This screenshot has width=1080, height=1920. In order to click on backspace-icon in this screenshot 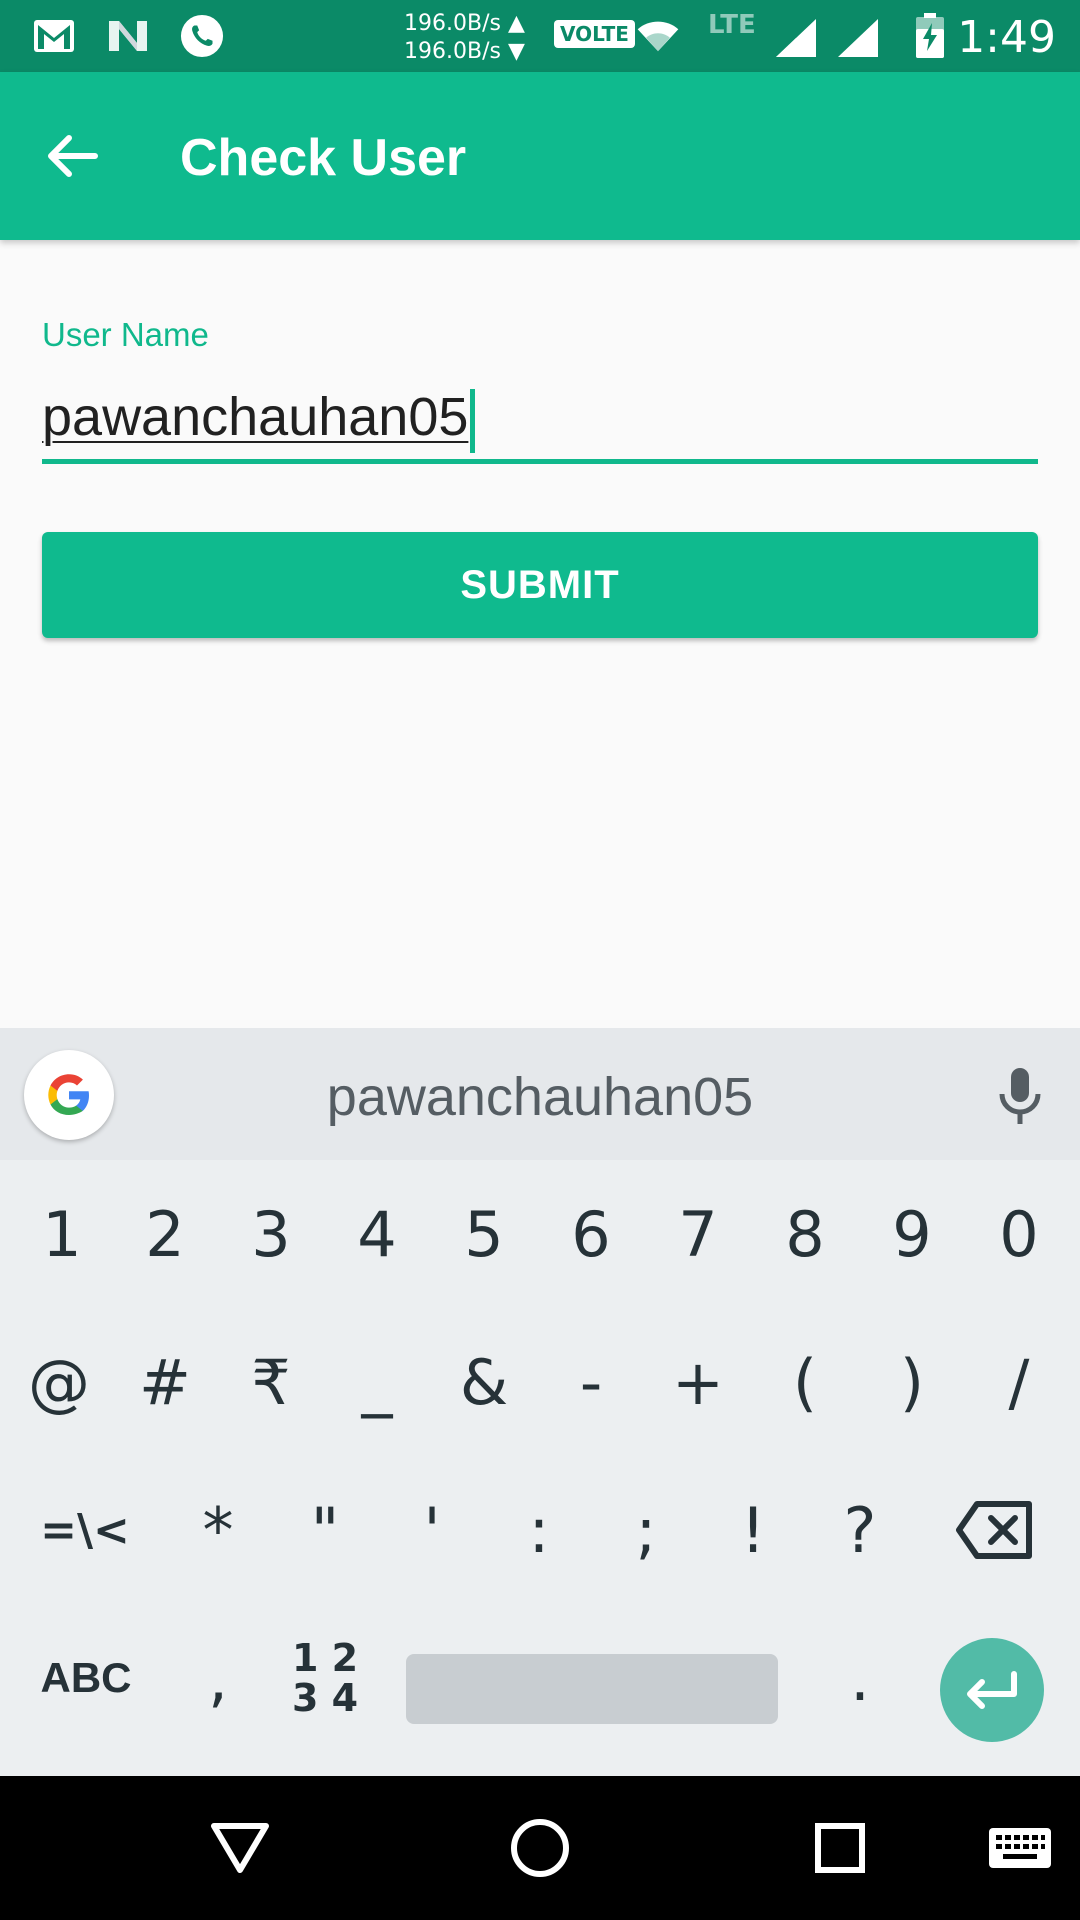, I will do `click(994, 1530)`.